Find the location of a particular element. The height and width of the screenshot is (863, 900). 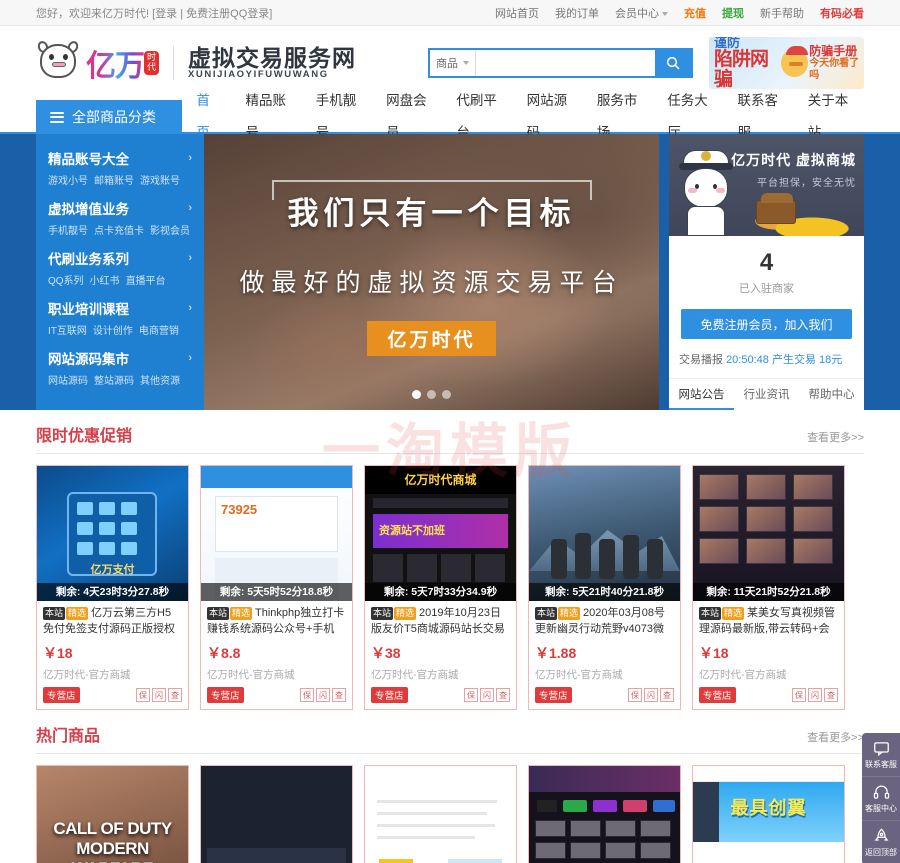

product-mini-icons: 保 闪 查 is located at coordinates (815, 695).